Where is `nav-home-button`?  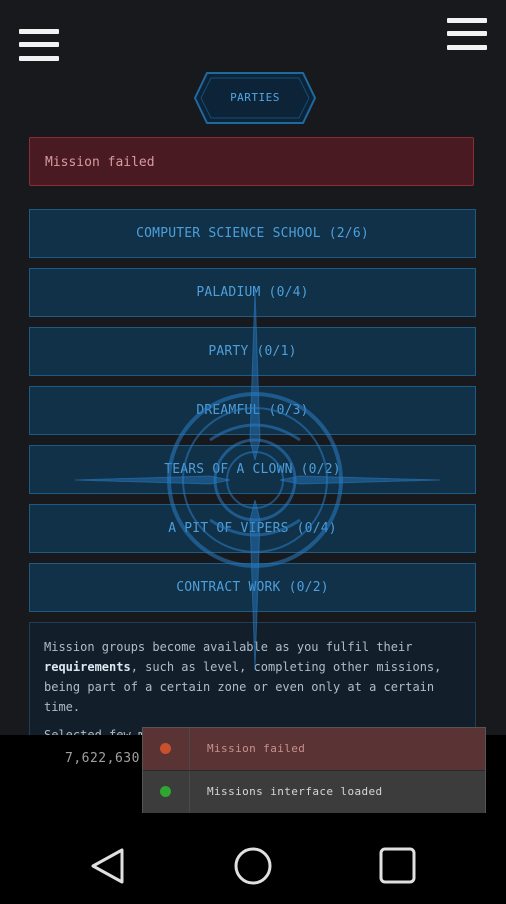
nav-home-button is located at coordinates (253, 865).